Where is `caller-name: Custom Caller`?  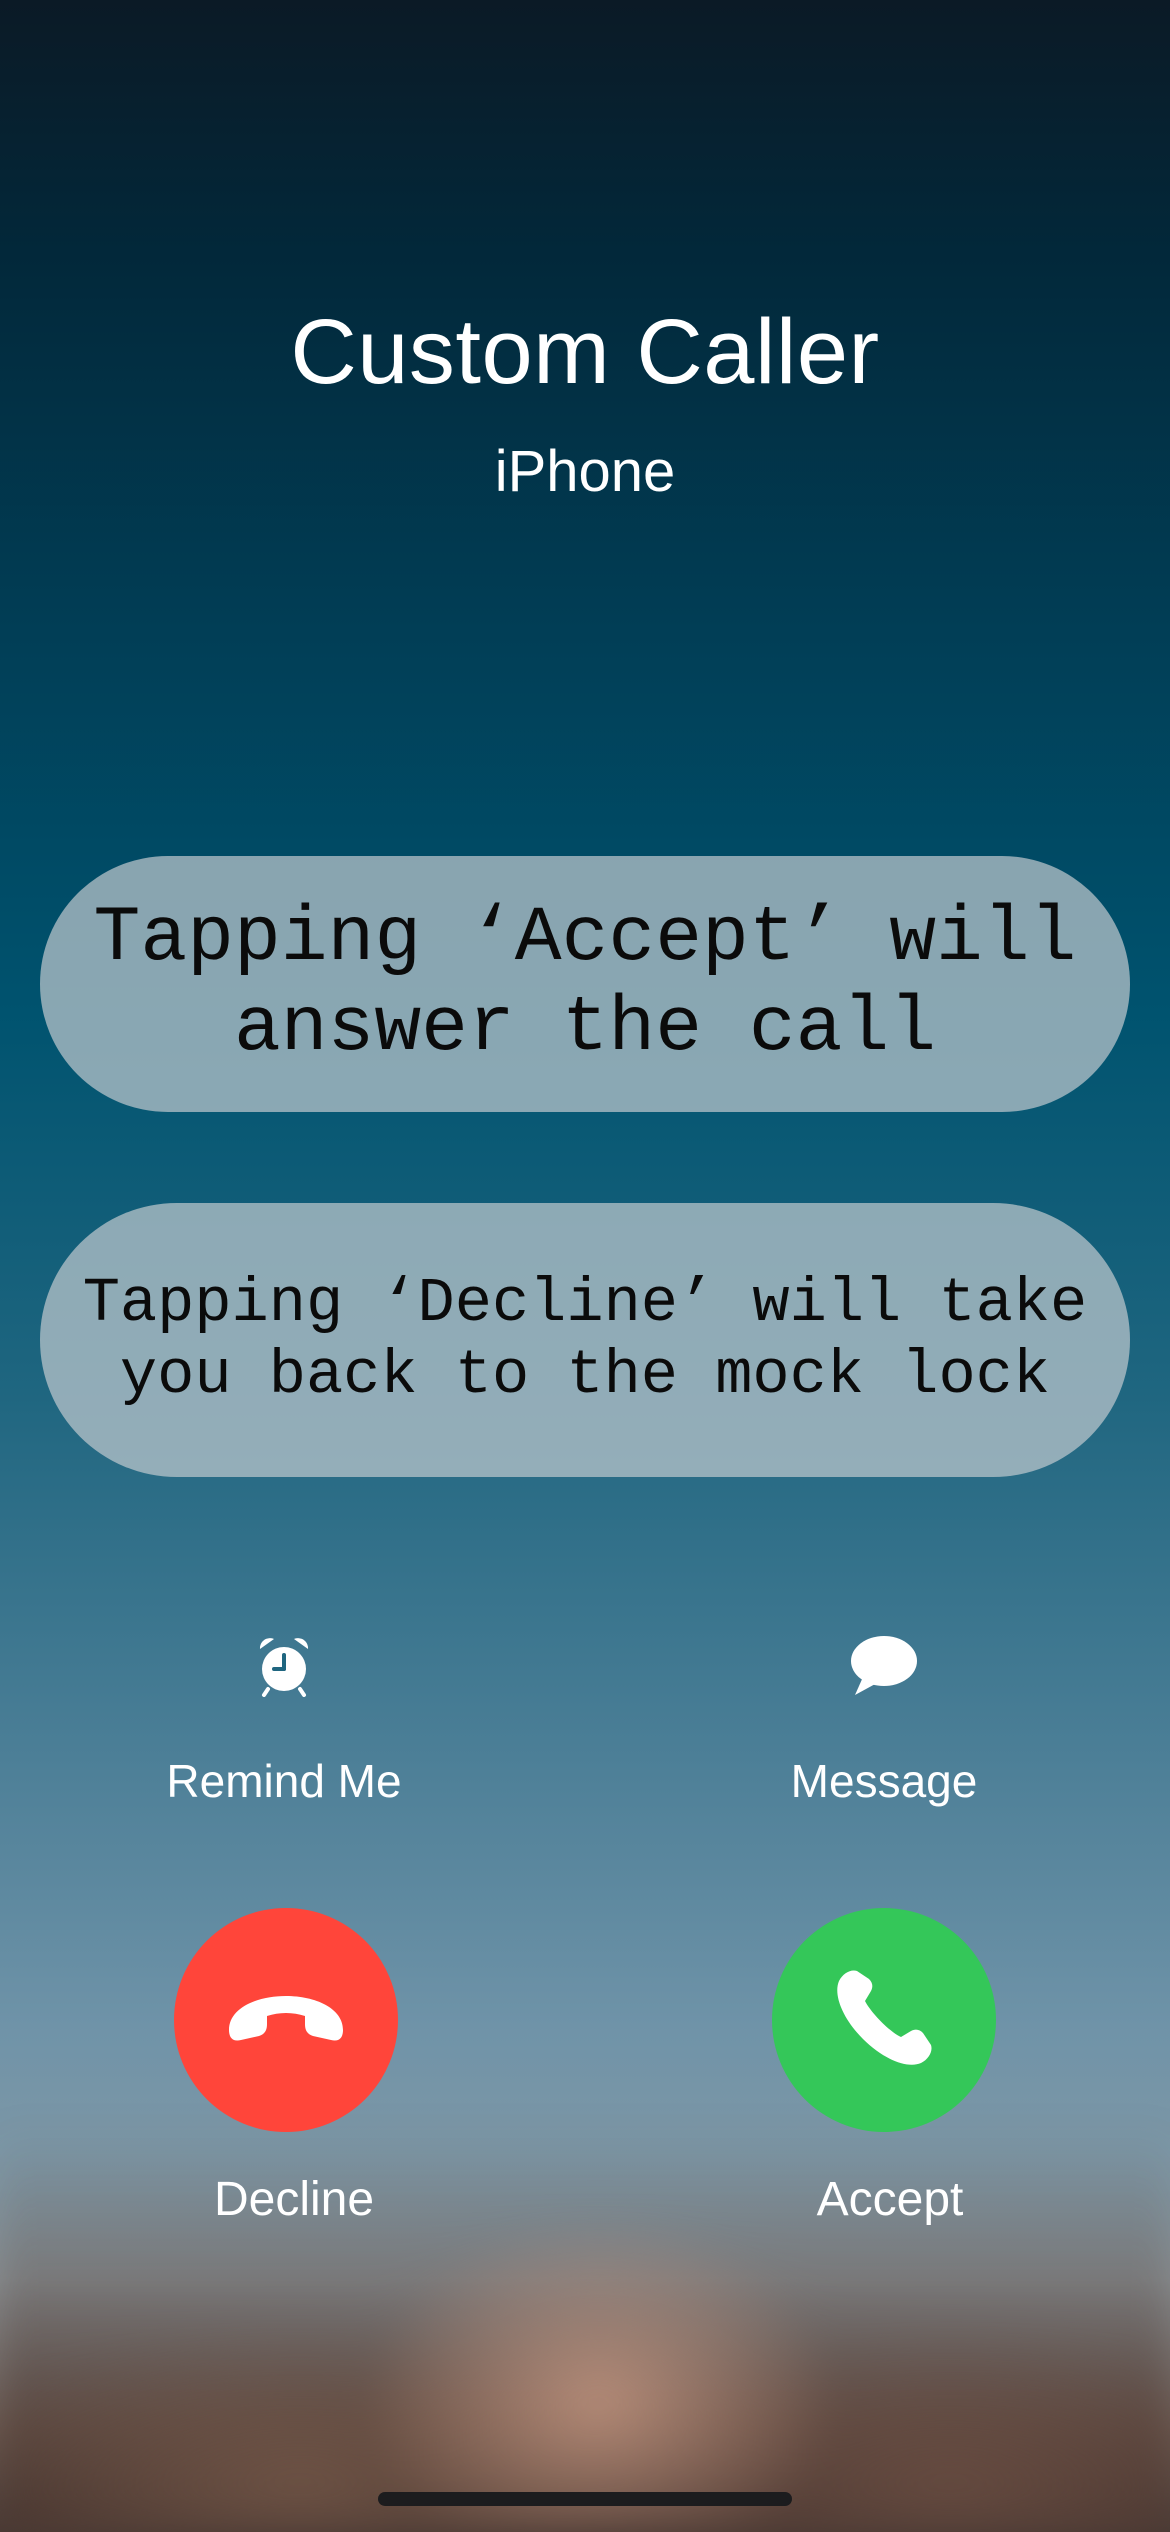
caller-name: Custom Caller is located at coordinates (585, 352).